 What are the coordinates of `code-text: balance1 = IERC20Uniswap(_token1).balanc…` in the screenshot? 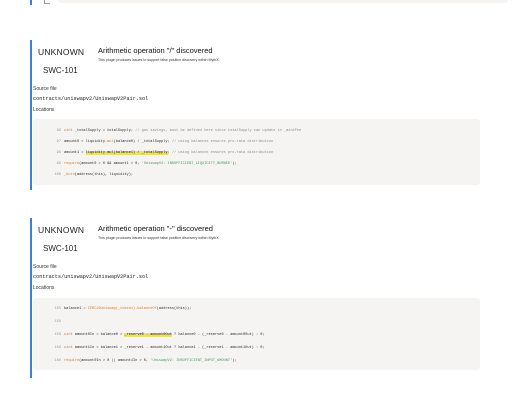 It's located at (127, 309).